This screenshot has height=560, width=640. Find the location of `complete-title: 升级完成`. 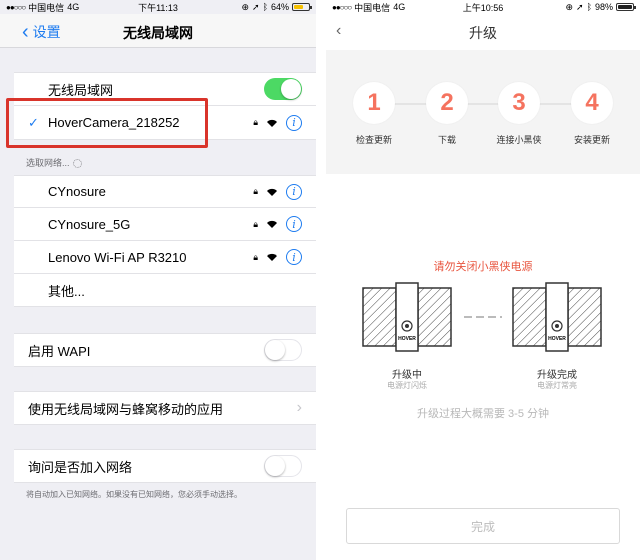

complete-title: 升级完成 is located at coordinates (557, 375).